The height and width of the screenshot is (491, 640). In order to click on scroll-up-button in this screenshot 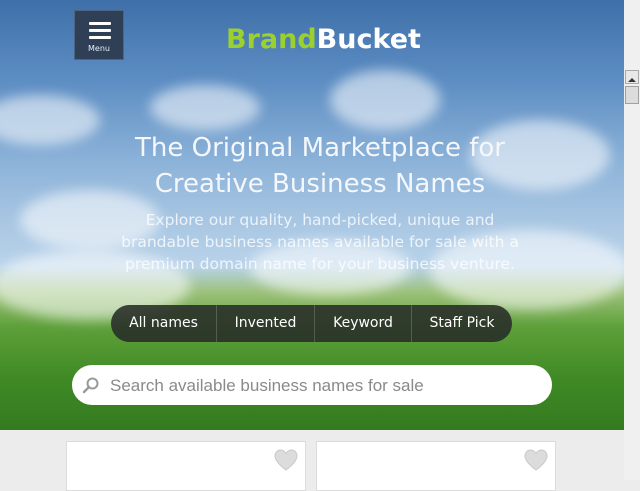, I will do `click(632, 77)`.